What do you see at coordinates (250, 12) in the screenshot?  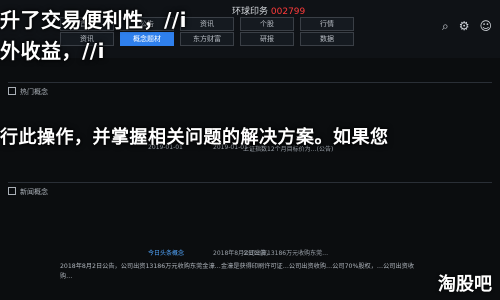 I see `ticker-label: 环球印务` at bounding box center [250, 12].